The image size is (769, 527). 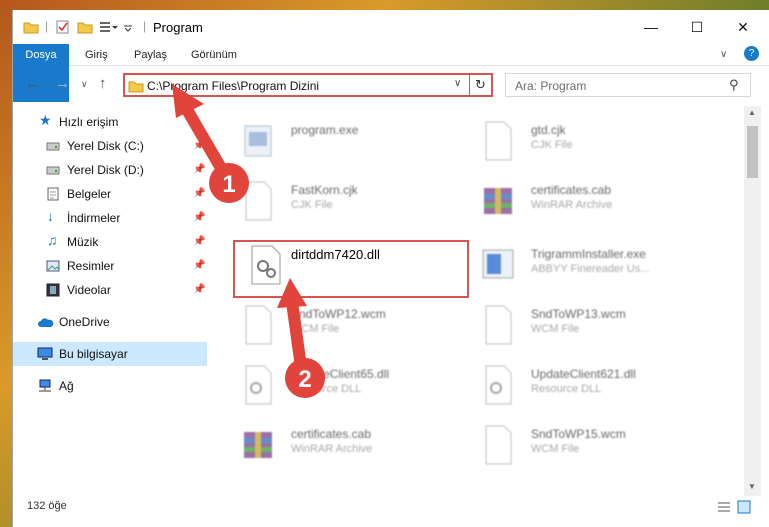 What do you see at coordinates (498, 264) in the screenshot?
I see `installer-icon` at bounding box center [498, 264].